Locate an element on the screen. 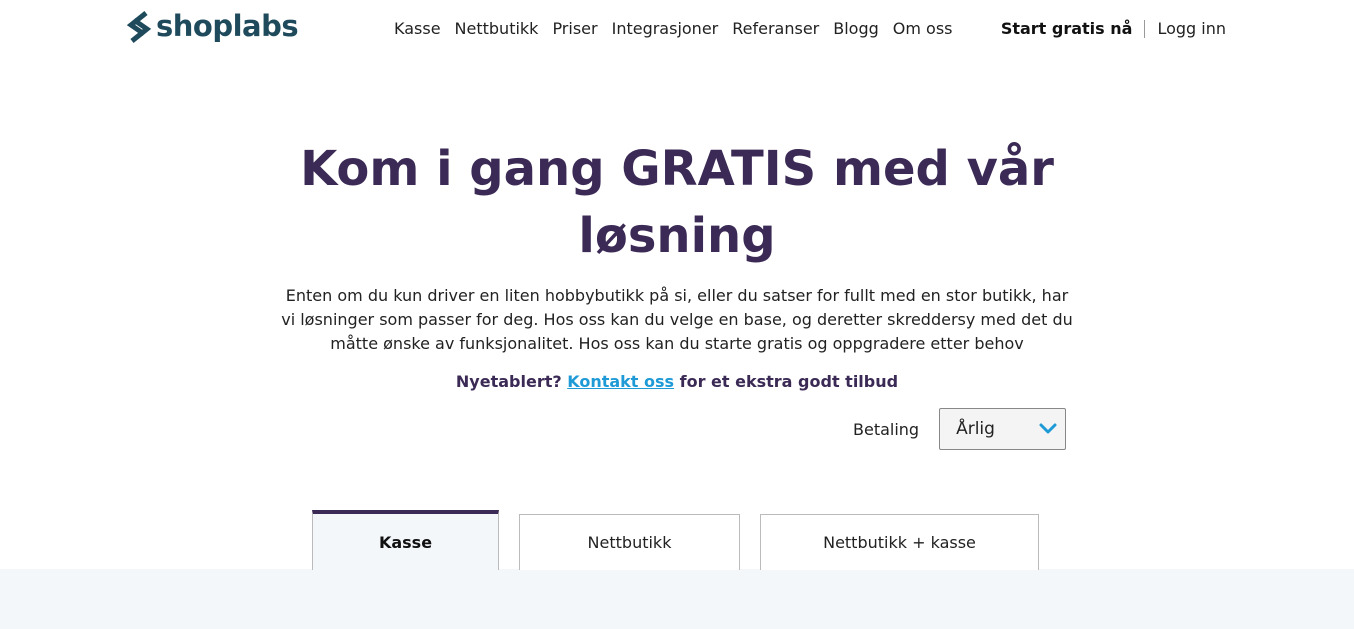  product-tabs: Kasse Nettbutikk Nettbutikk + kasse is located at coordinates (677, 540).